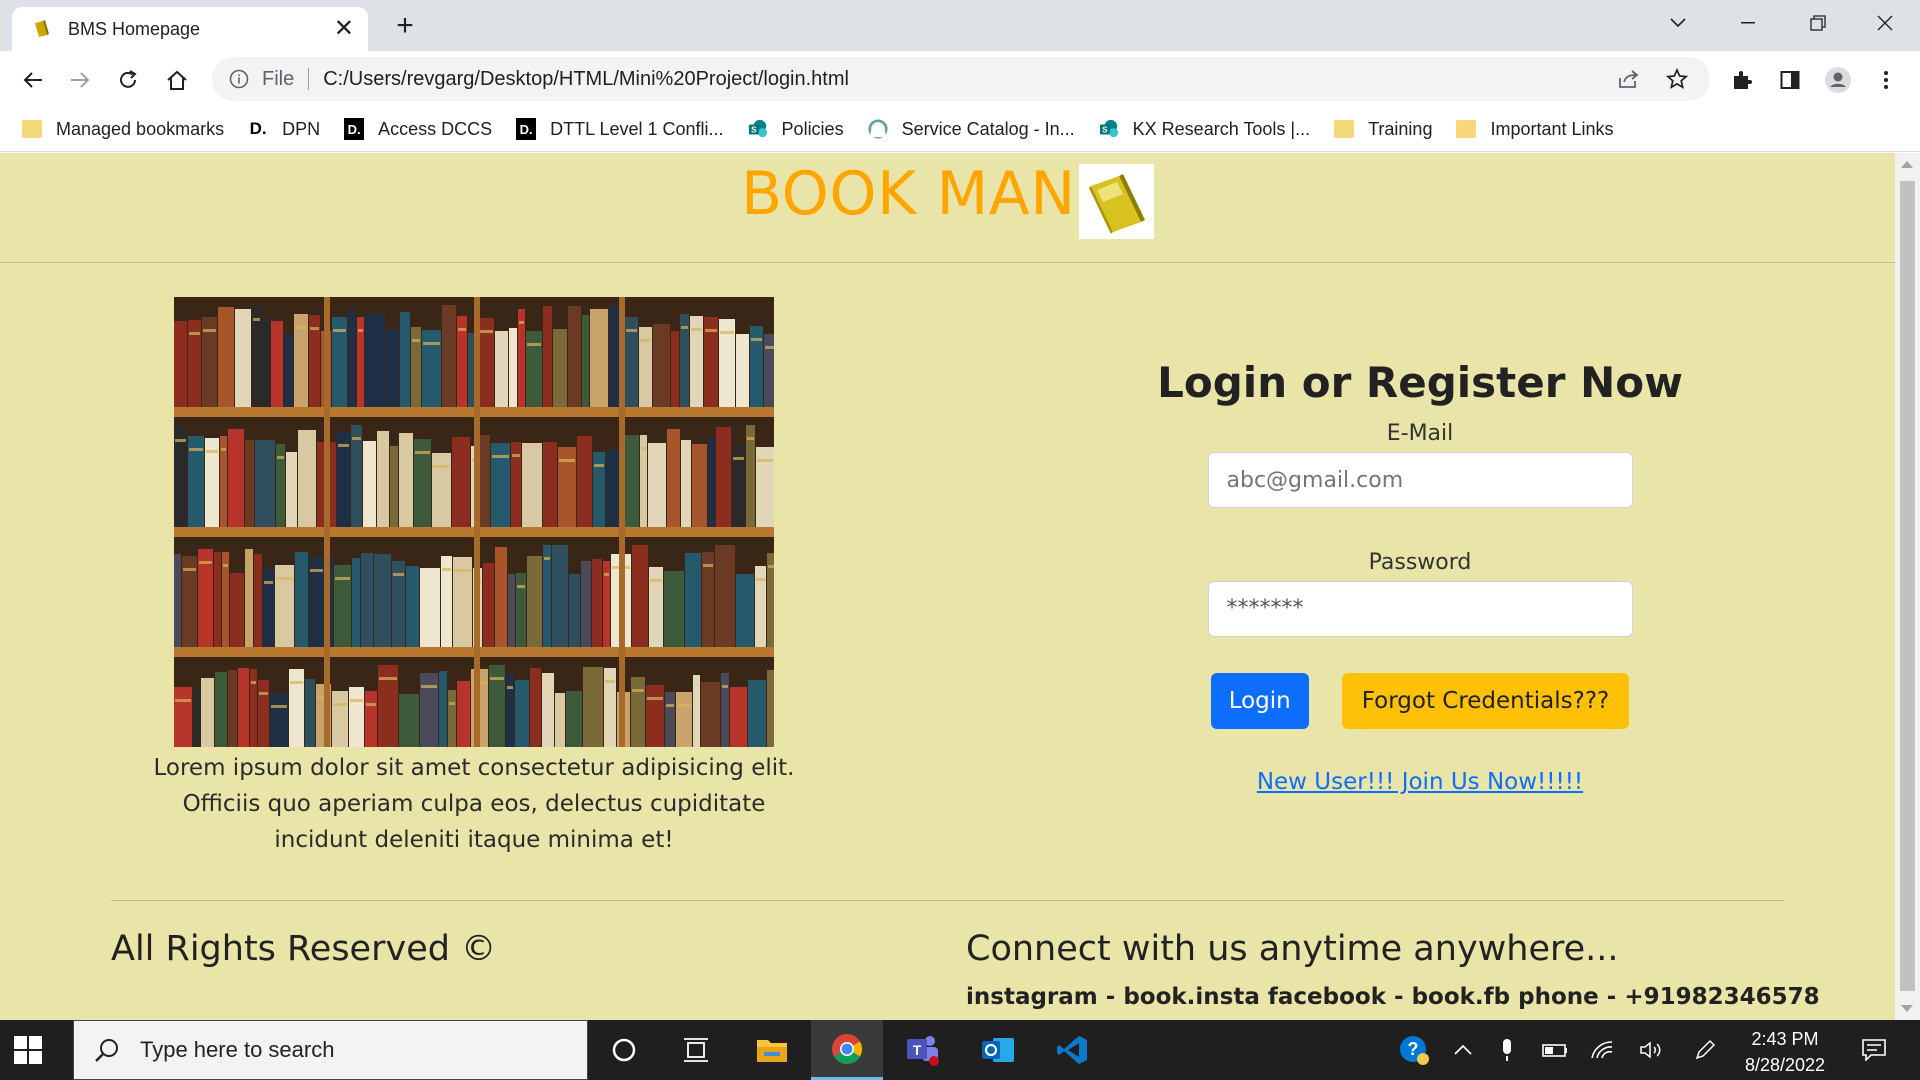 This screenshot has height=1080, width=1920. What do you see at coordinates (42, 28) in the screenshot?
I see `book-favicon-icon` at bounding box center [42, 28].